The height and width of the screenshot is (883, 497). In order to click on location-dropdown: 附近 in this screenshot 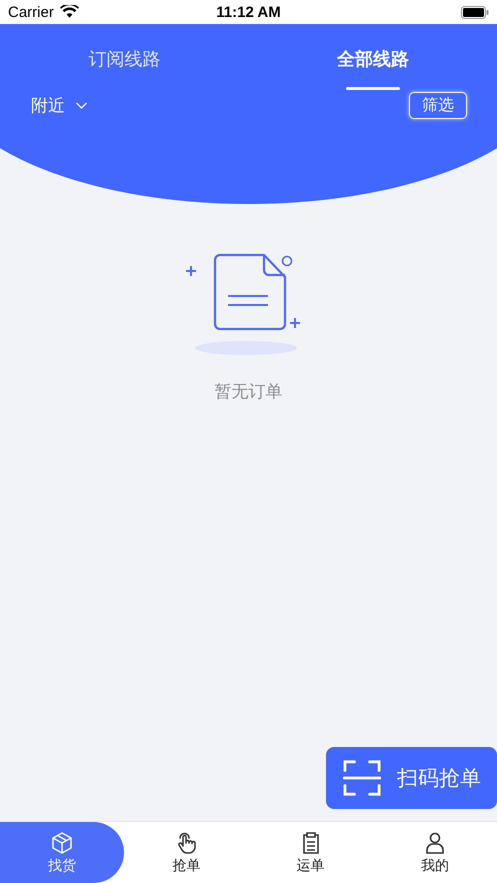, I will do `click(59, 105)`.